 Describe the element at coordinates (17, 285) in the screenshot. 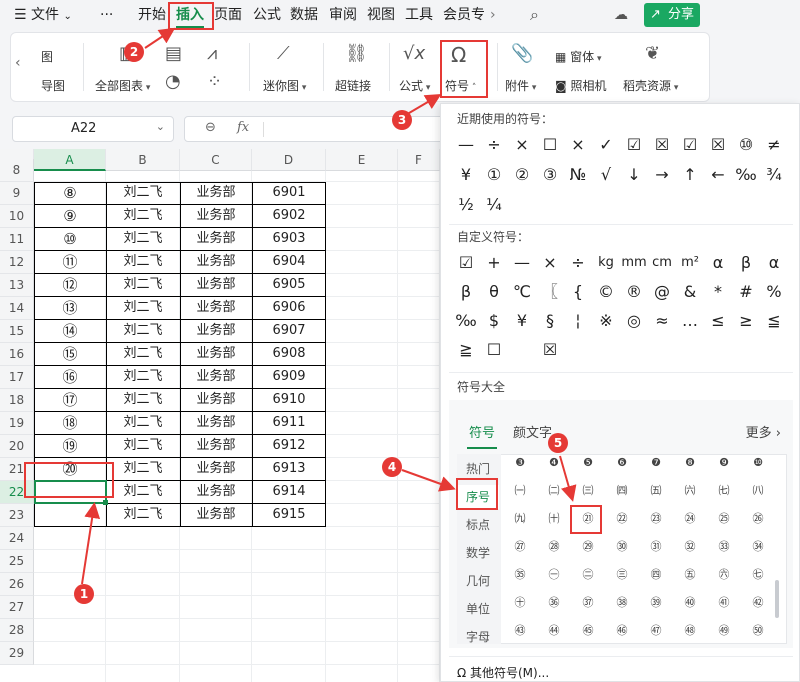

I see `row-header-13: 13` at that location.